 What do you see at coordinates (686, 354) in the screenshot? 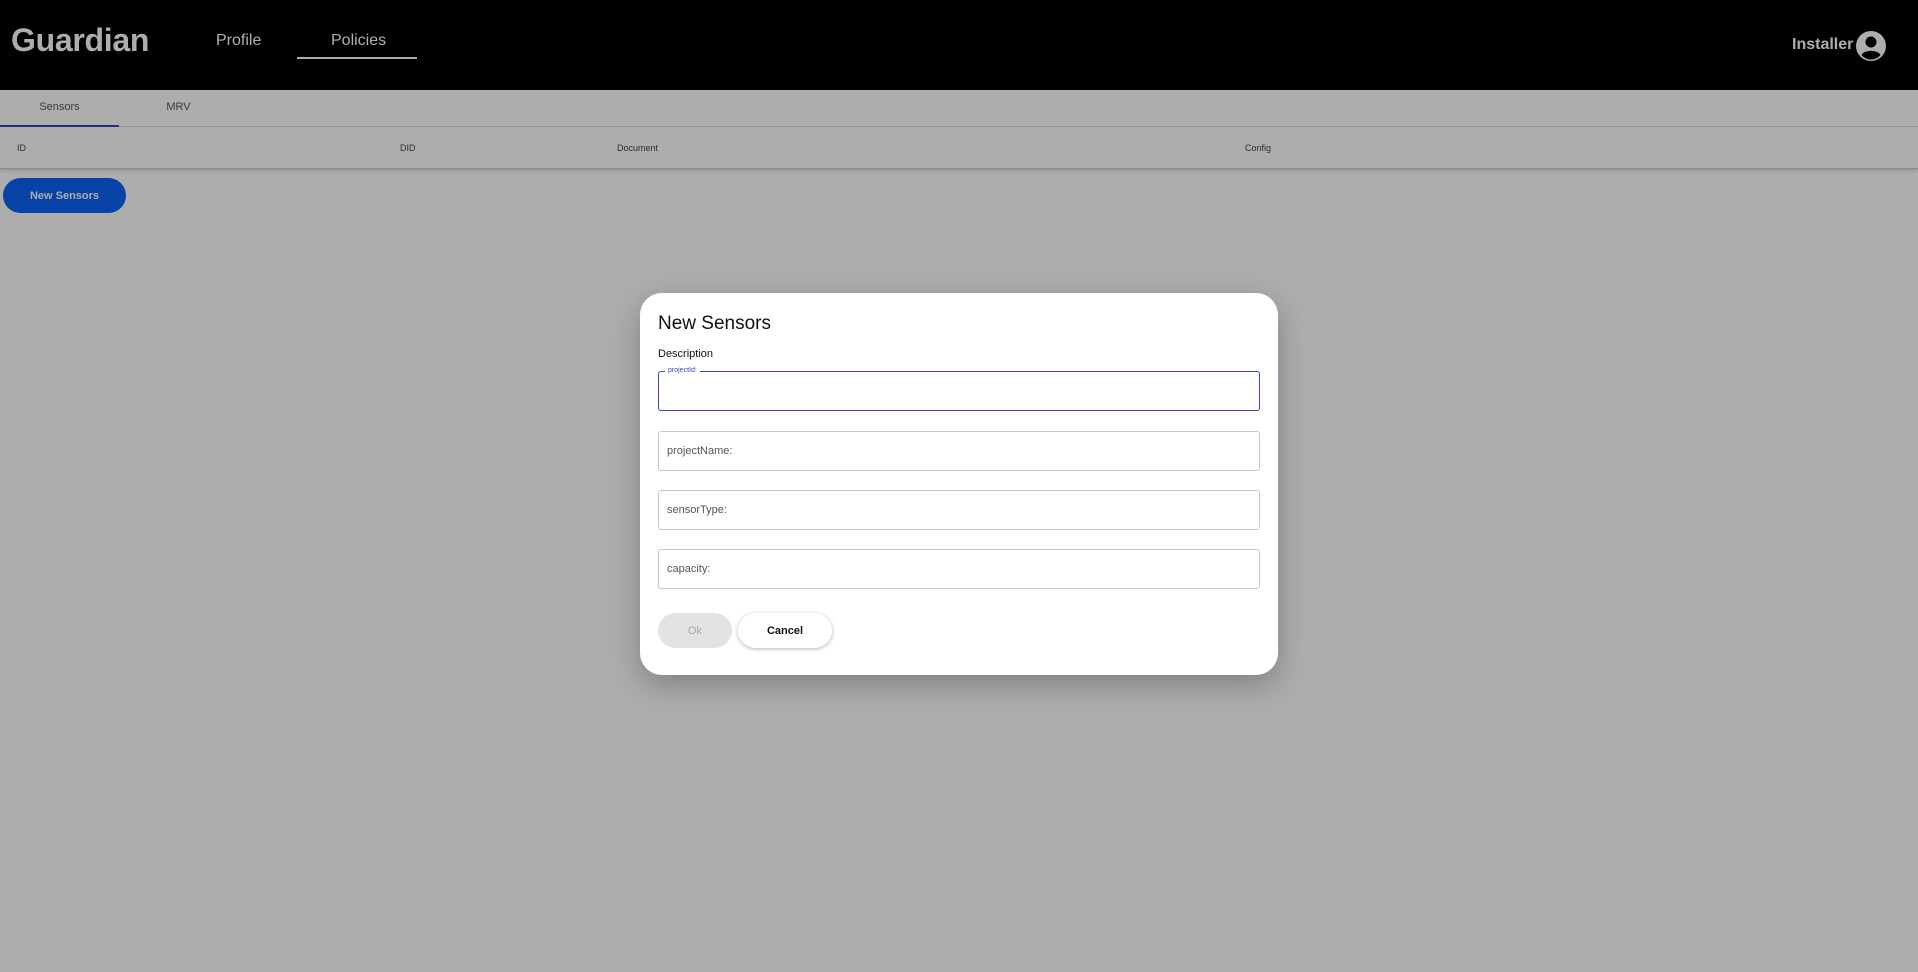
I see `dialog-description: Description` at bounding box center [686, 354].